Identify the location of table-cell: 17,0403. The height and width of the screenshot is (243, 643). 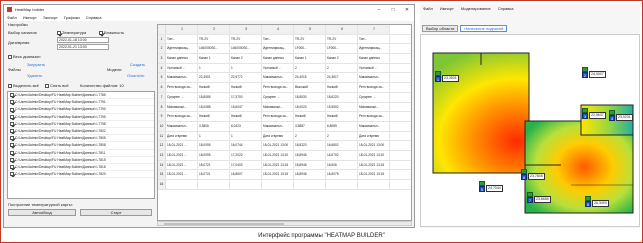
(246, 165).